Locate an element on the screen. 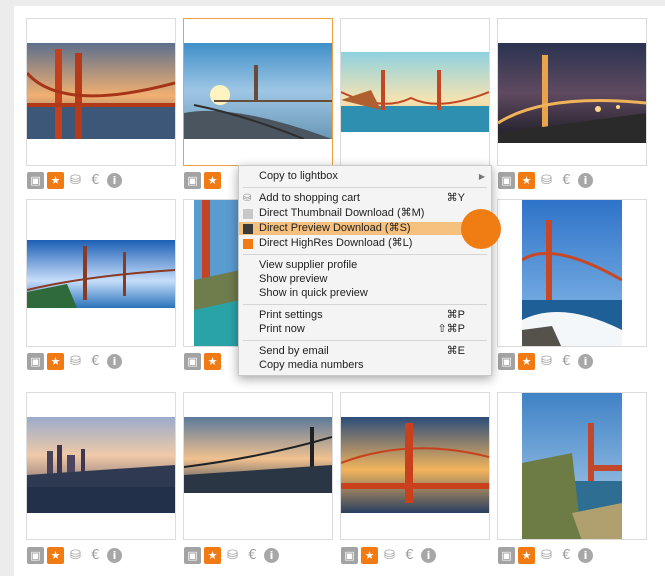 The height and width of the screenshot is (576, 665). menu-item-quick-preview: Show in quick preview is located at coordinates (365, 293).